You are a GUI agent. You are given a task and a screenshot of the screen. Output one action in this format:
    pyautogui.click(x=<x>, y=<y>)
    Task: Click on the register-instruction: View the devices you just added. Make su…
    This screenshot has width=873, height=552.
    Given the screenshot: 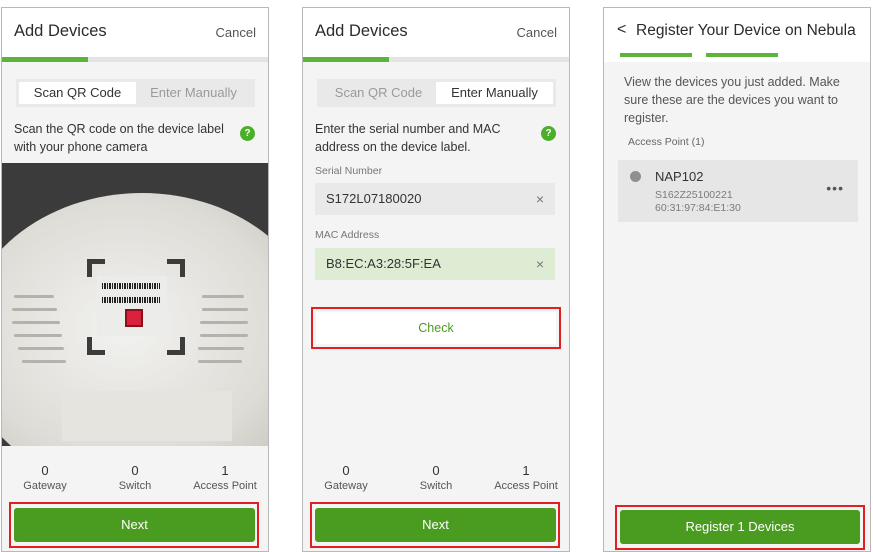 What is the action you would take?
    pyautogui.click(x=732, y=100)
    